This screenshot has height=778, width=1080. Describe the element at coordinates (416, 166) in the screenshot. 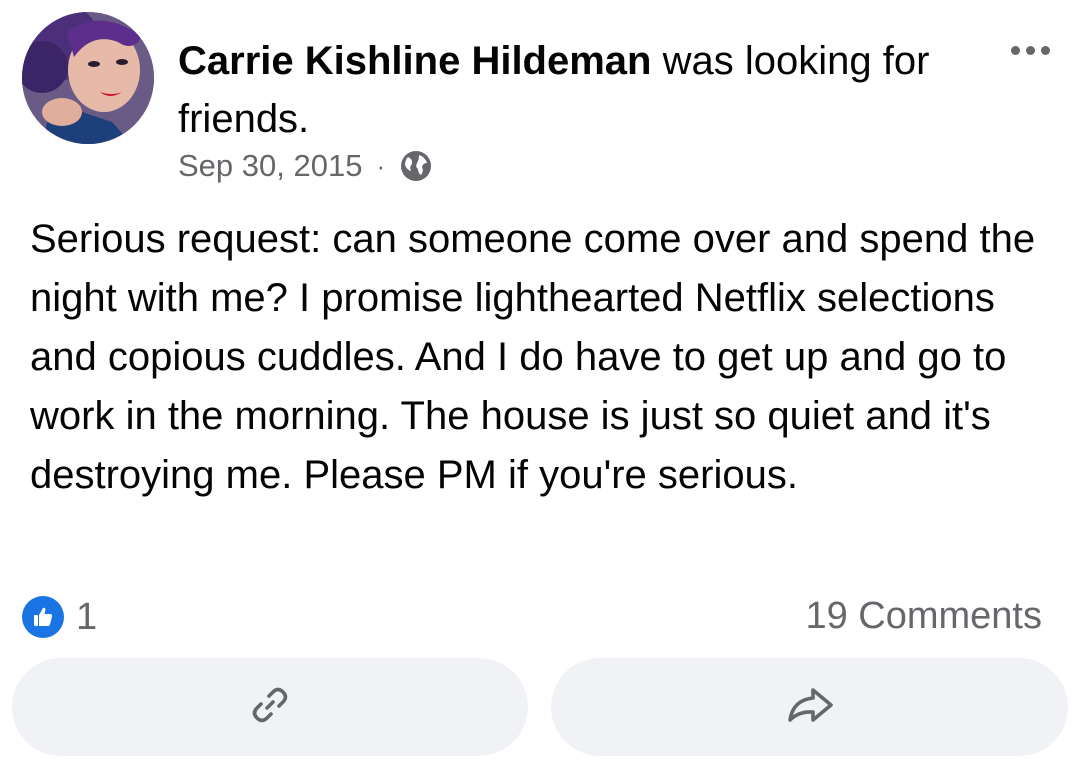

I see `globe-icon` at that location.